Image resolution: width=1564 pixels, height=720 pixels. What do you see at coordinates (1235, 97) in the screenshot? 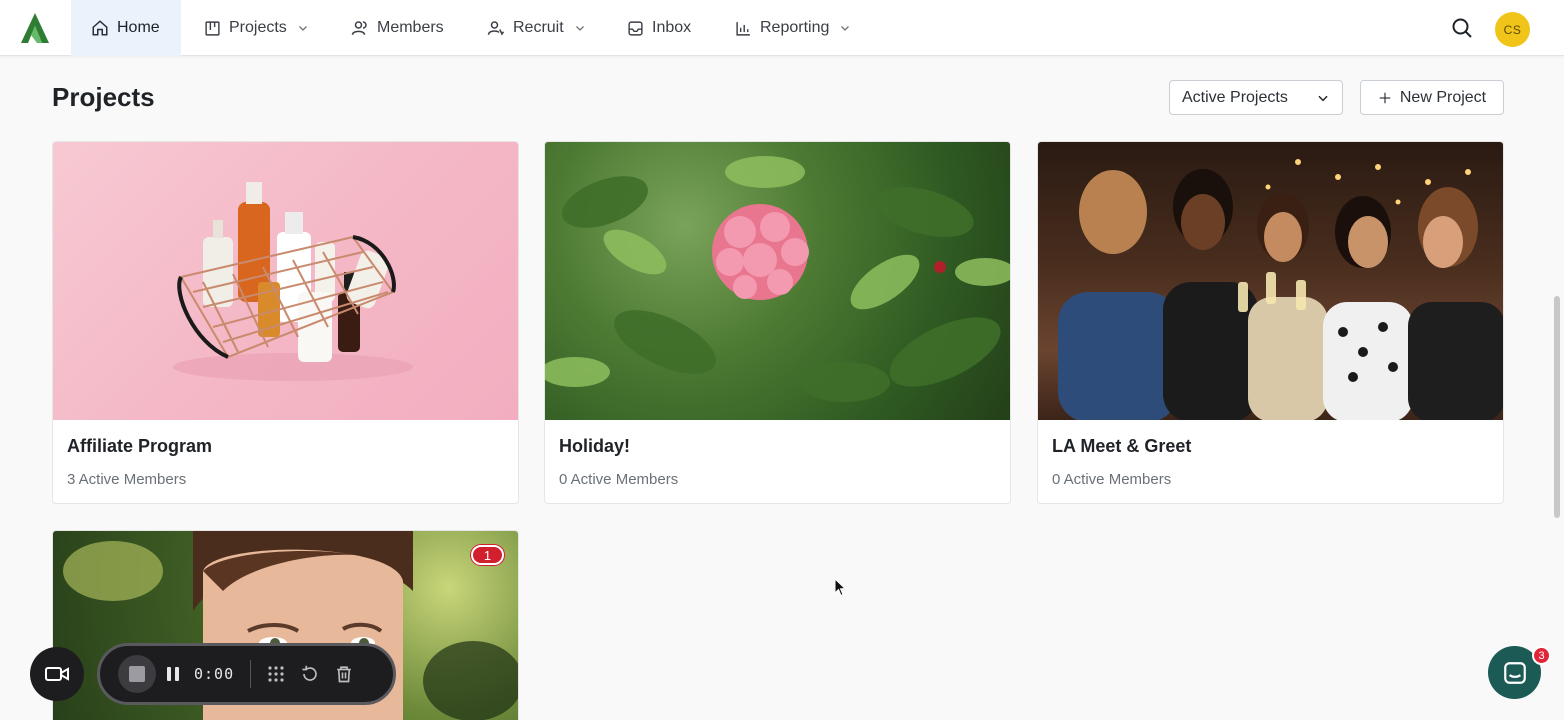
I see `project-filter-value: Active Projects` at bounding box center [1235, 97].